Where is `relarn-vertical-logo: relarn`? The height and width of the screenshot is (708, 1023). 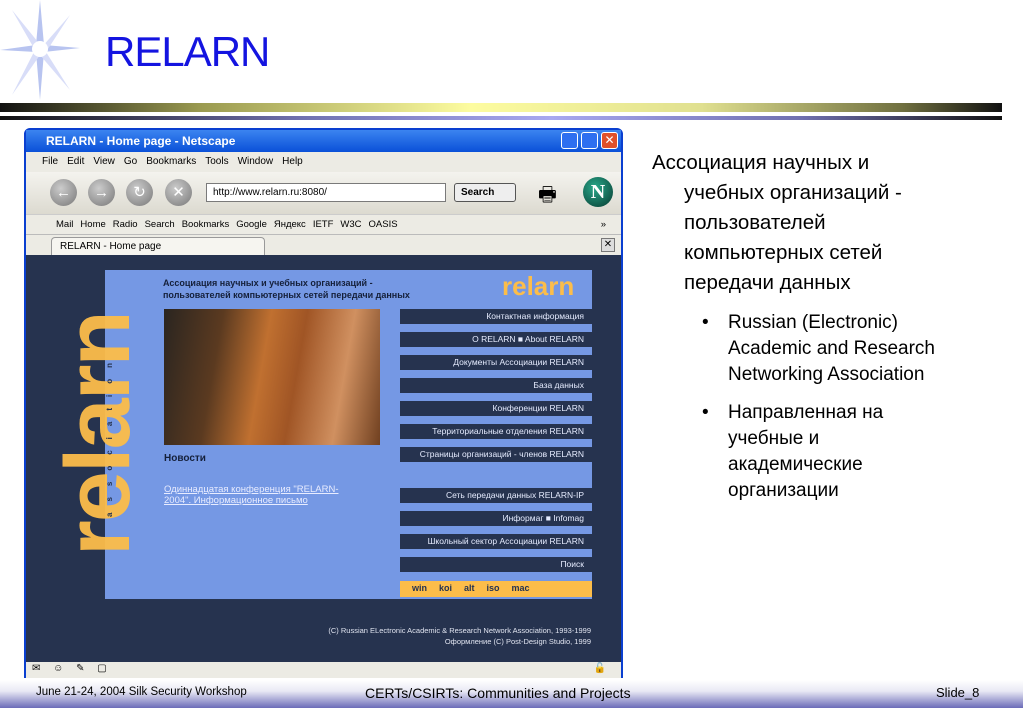 relarn-vertical-logo: relarn is located at coordinates (98, 434).